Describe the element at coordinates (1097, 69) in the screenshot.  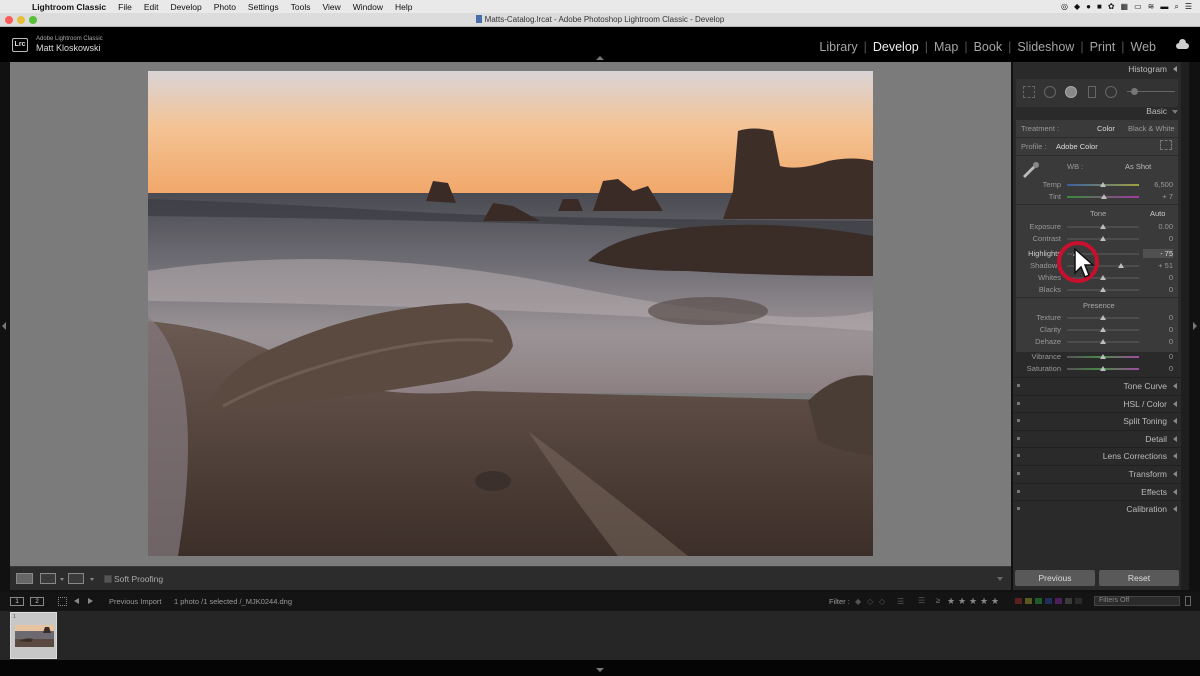
I see `histogram-header: Histogram` at that location.